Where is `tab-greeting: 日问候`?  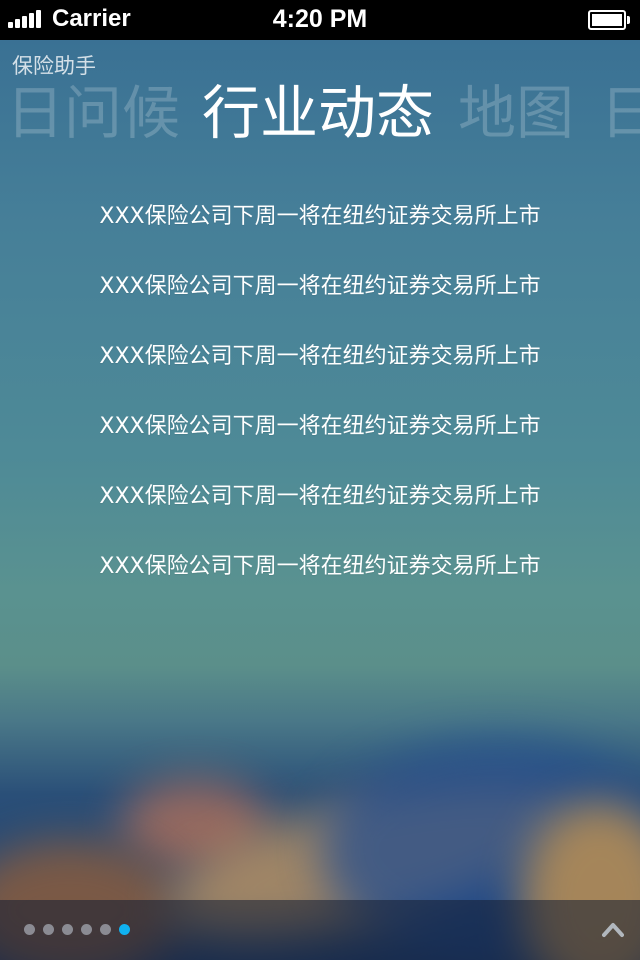
tab-greeting: 日问候 is located at coordinates (93, 113).